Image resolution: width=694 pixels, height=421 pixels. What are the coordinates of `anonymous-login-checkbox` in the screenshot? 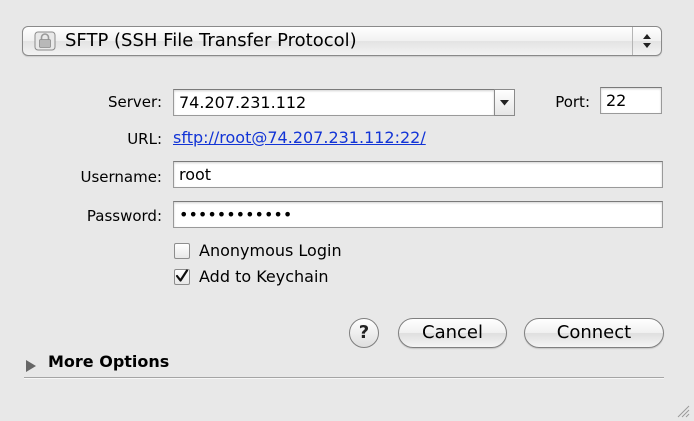 It's located at (182, 251).